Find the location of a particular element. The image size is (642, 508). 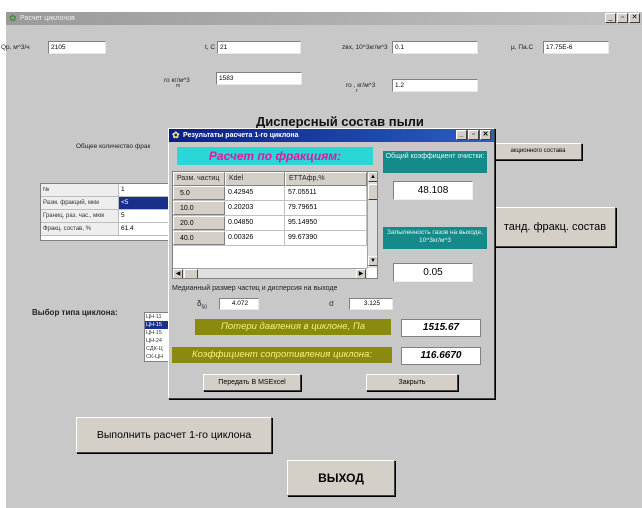

grid-row: № 1 is located at coordinates (114, 190).